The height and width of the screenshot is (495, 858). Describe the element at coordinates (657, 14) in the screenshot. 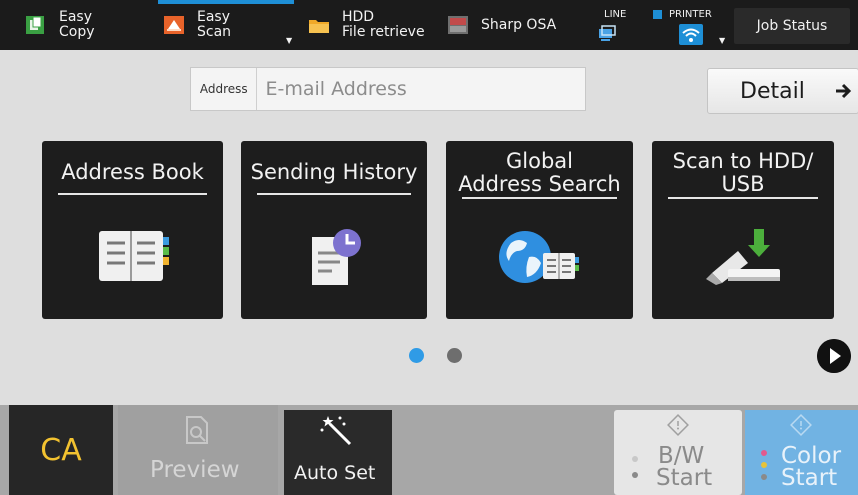

I see `printer-status-indicator` at that location.